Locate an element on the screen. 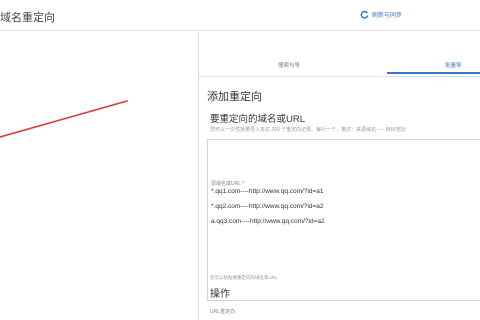  panel-title: 添加重定向 is located at coordinates (234, 97).